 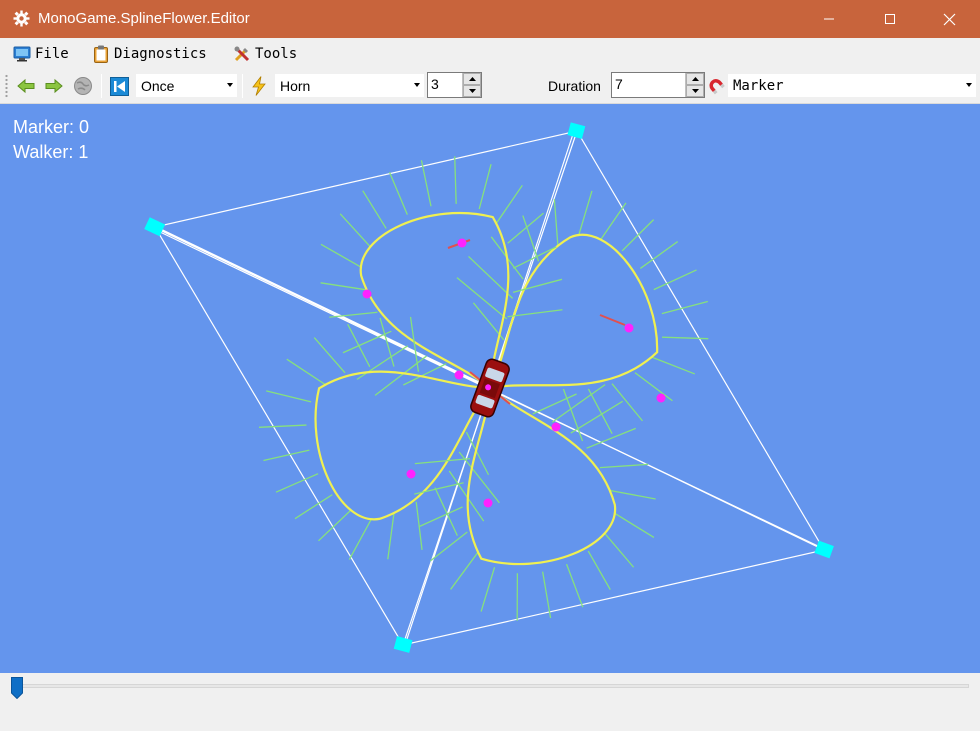 I want to click on menu-file-label: File, so click(x=52, y=54).